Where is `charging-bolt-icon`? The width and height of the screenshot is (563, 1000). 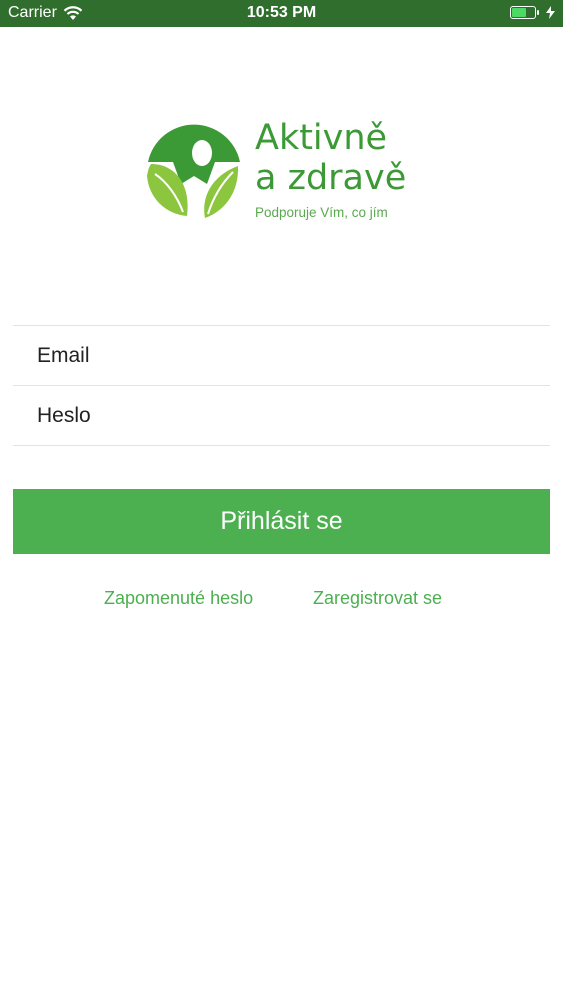
charging-bolt-icon is located at coordinates (550, 12).